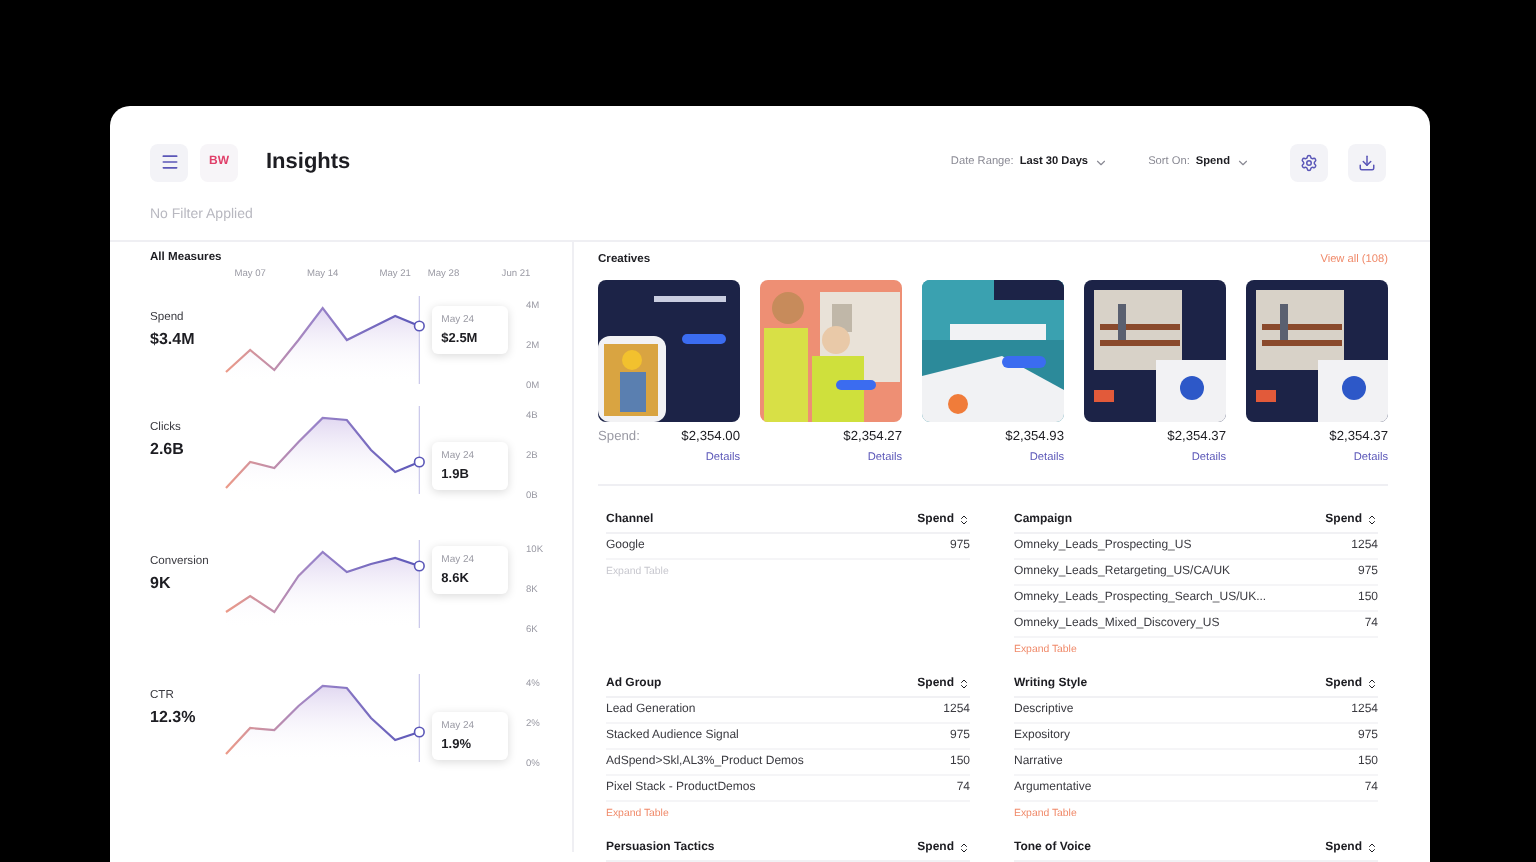 This screenshot has height=862, width=1536. I want to click on page-title: Insights, so click(308, 162).